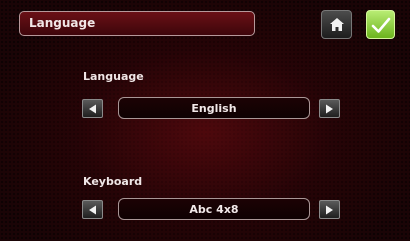 This screenshot has width=410, height=241. I want to click on keyboard-next-button, so click(329, 209).